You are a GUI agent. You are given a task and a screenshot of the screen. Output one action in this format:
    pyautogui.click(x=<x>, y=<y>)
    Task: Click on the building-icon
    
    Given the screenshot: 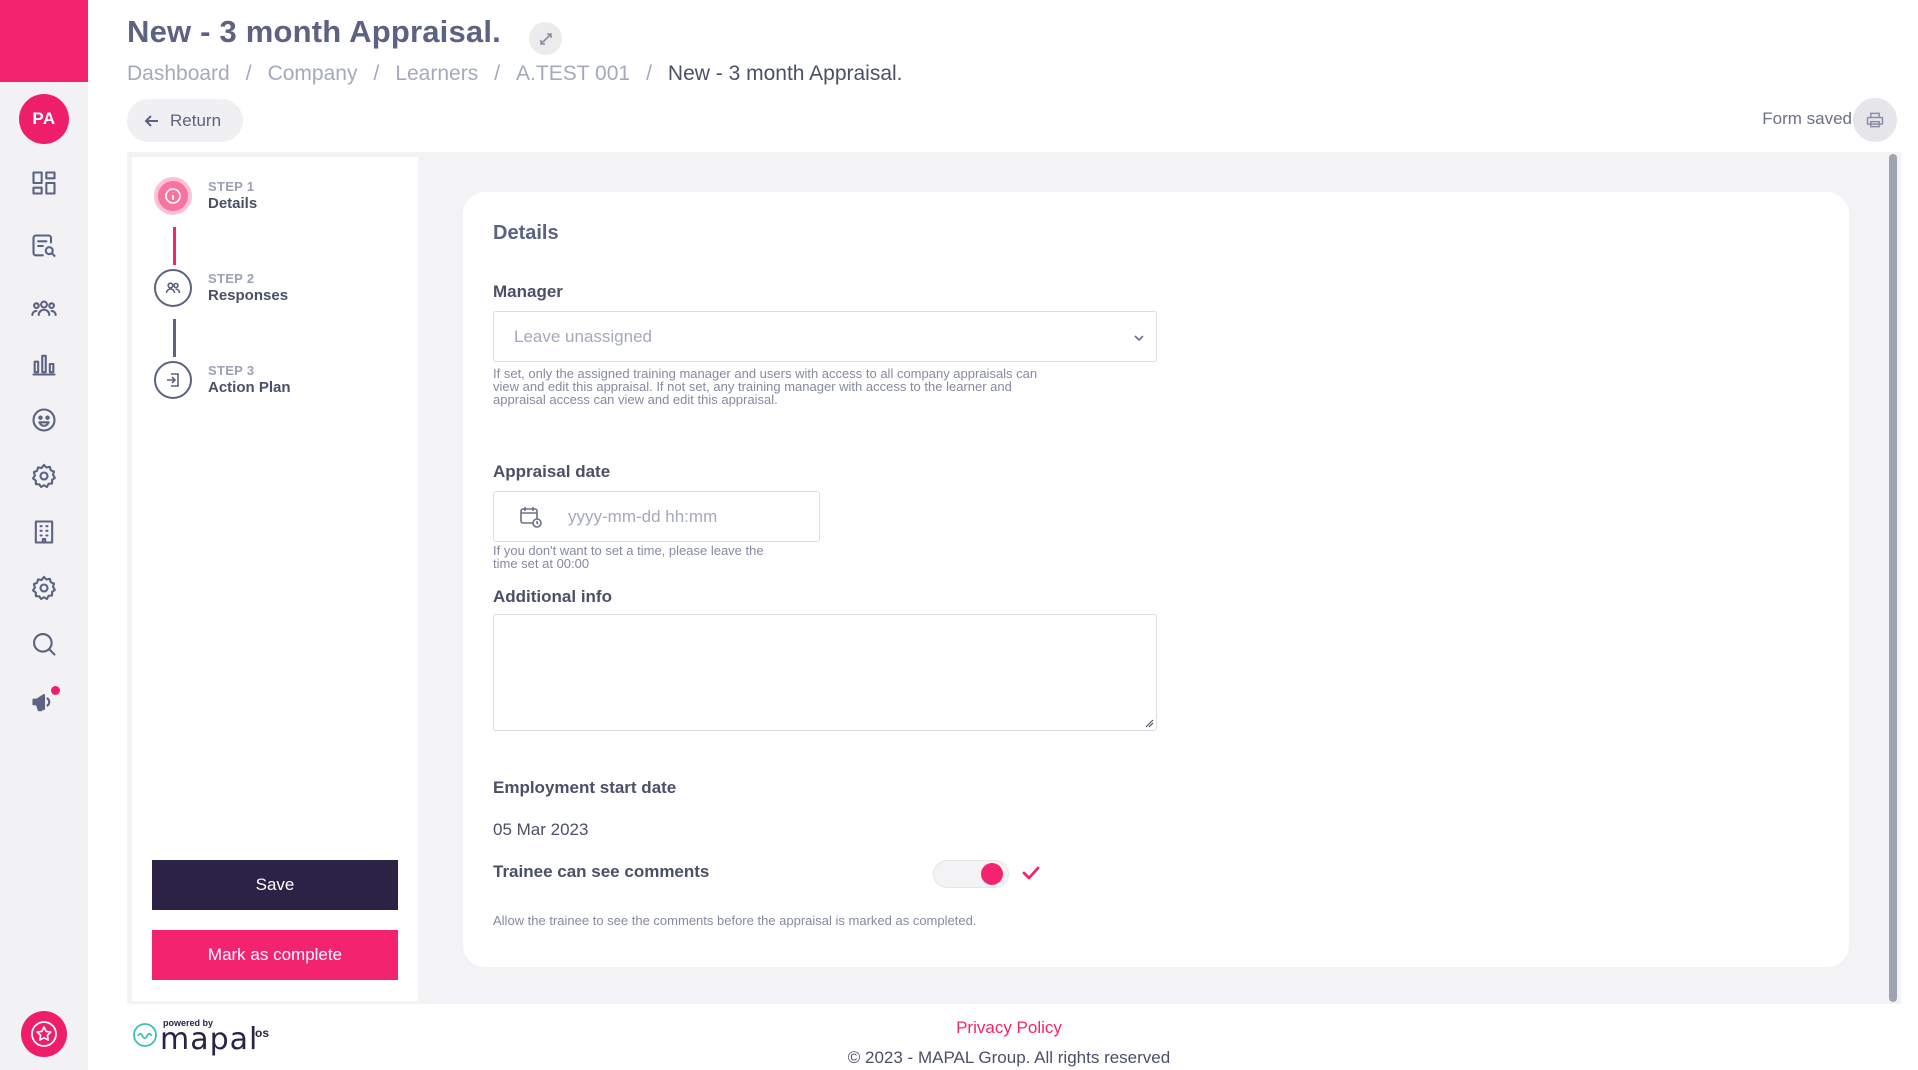 What is the action you would take?
    pyautogui.click(x=44, y=532)
    